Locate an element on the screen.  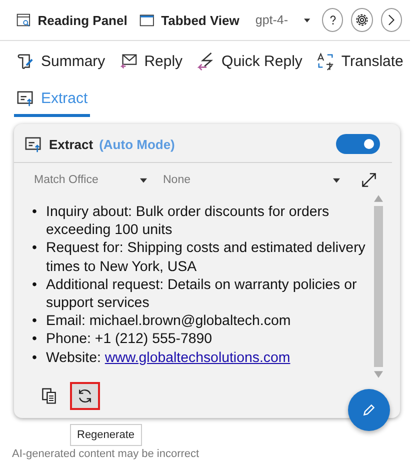
extracted-item: Website: www.globaltechsolutions.com is located at coordinates (168, 357).